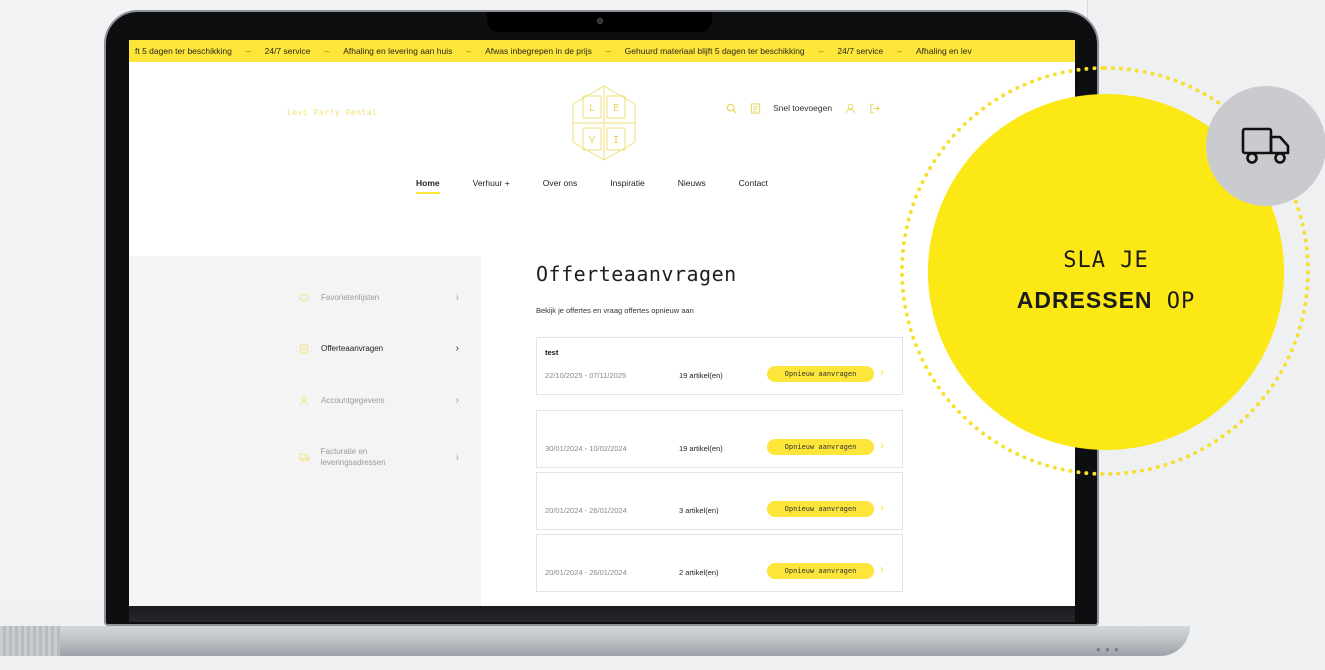 The width and height of the screenshot is (1325, 670). What do you see at coordinates (353, 457) in the screenshot?
I see `sidebar-item-label: Facturatie en leveringsadressen` at bounding box center [353, 457].